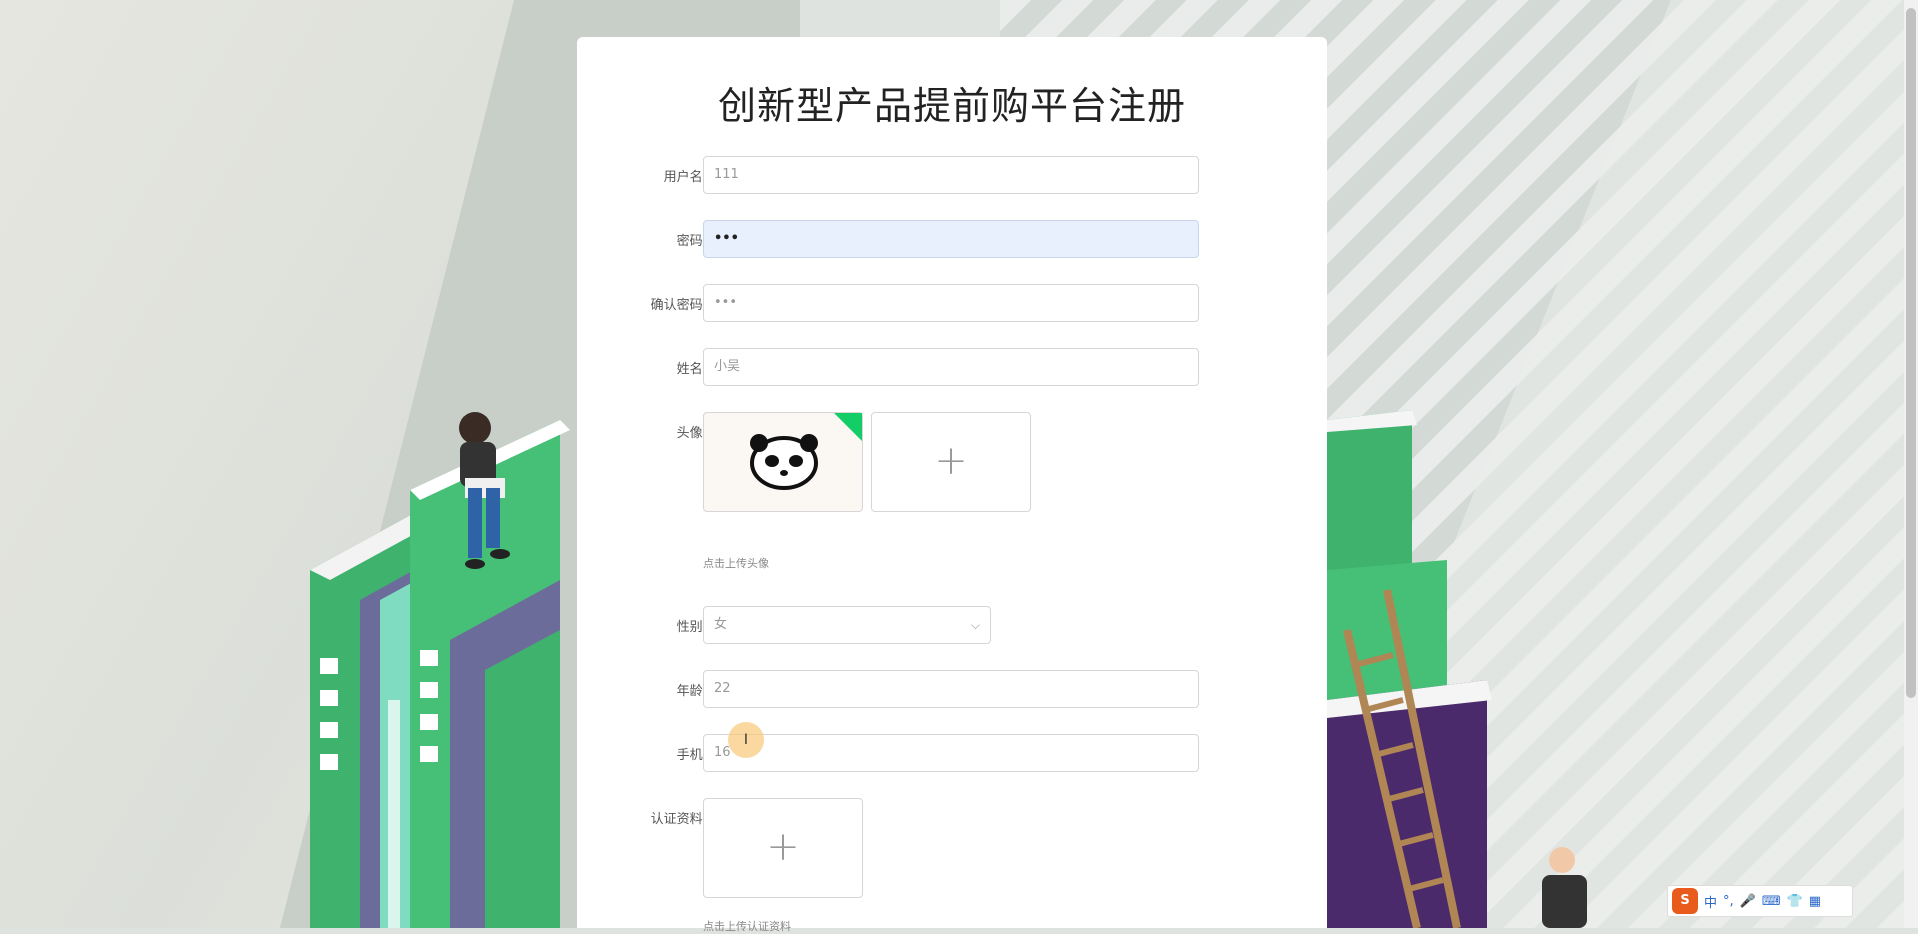  I want to click on confirm-password-input: •••, so click(951, 303).